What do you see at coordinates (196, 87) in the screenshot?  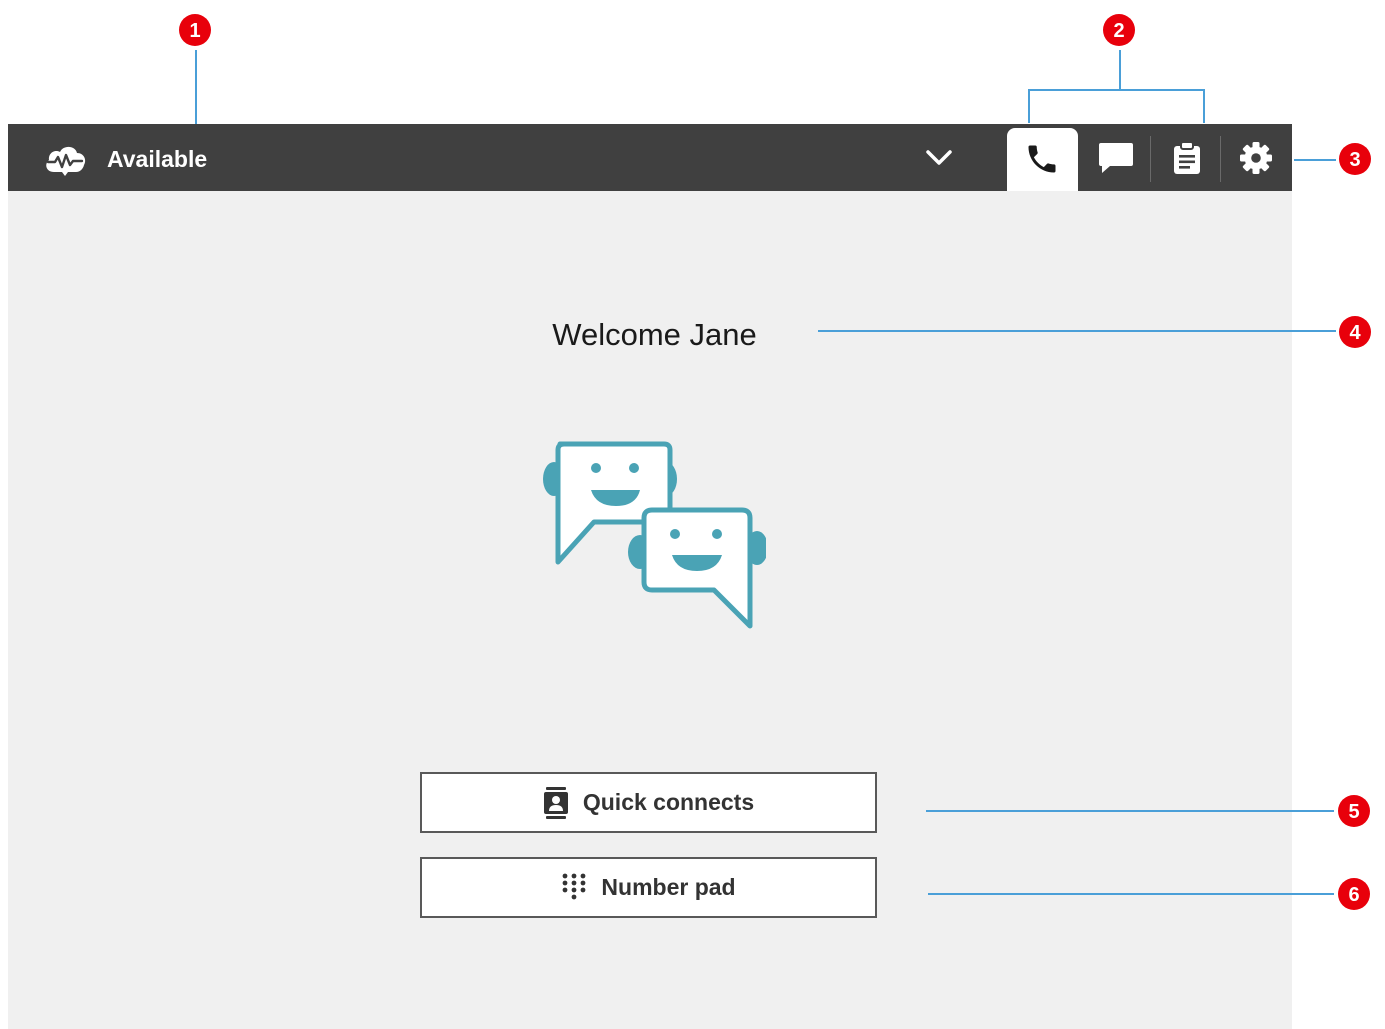 I see `callout-1-line` at bounding box center [196, 87].